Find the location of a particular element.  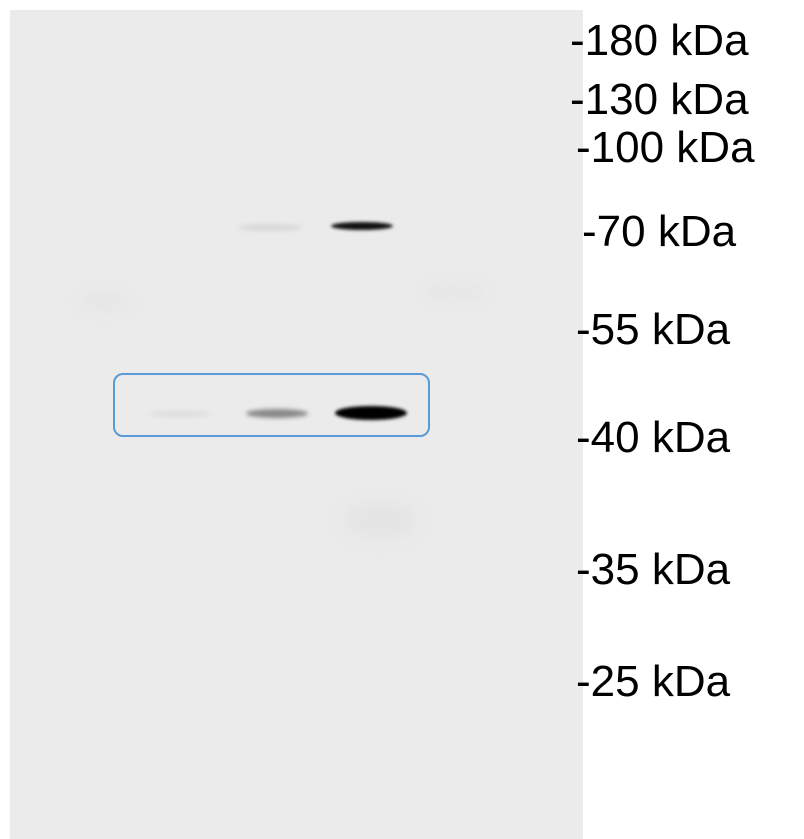

marker-label: -35 kDa is located at coordinates (653, 569).